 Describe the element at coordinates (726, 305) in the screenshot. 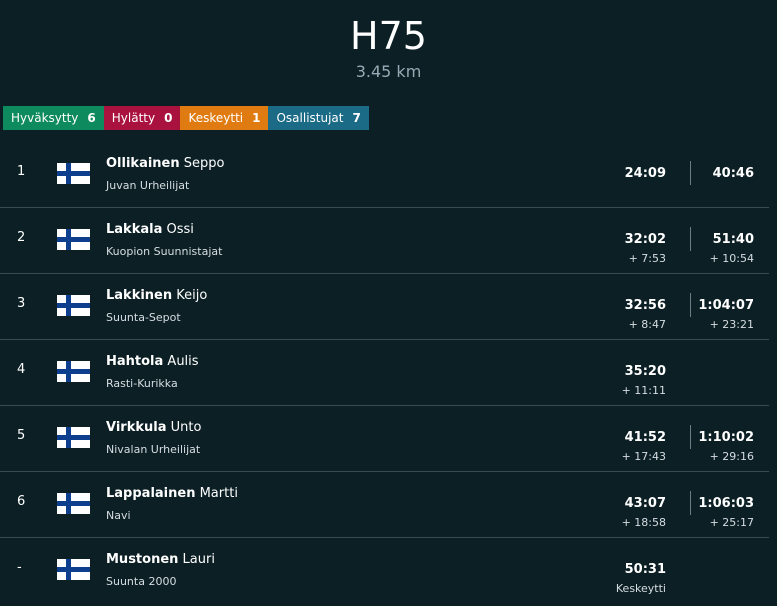

I see `result-time-secondary: 1:04:07` at that location.